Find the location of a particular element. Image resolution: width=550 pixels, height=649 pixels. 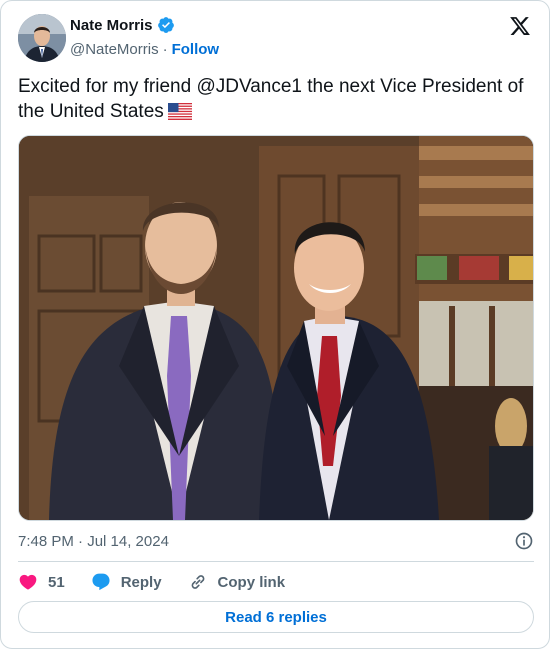

like-count: 51 is located at coordinates (56, 582).